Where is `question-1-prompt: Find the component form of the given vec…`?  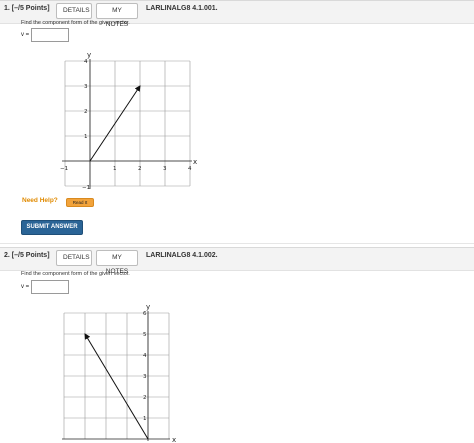
question-1-prompt: Find the component form of the given vec… is located at coordinates (75, 23).